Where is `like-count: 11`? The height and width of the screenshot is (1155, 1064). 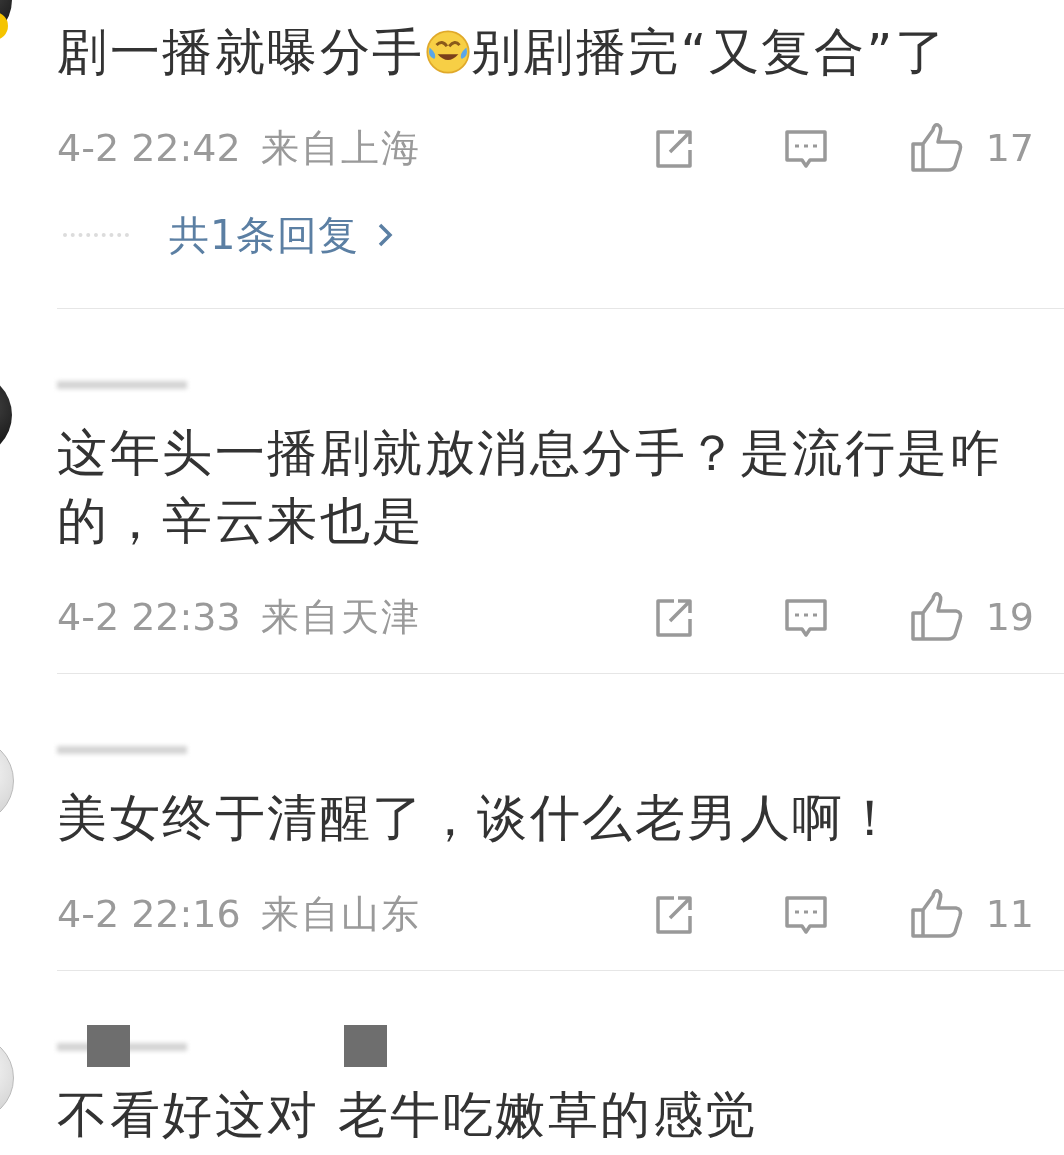 like-count: 11 is located at coordinates (1009, 914).